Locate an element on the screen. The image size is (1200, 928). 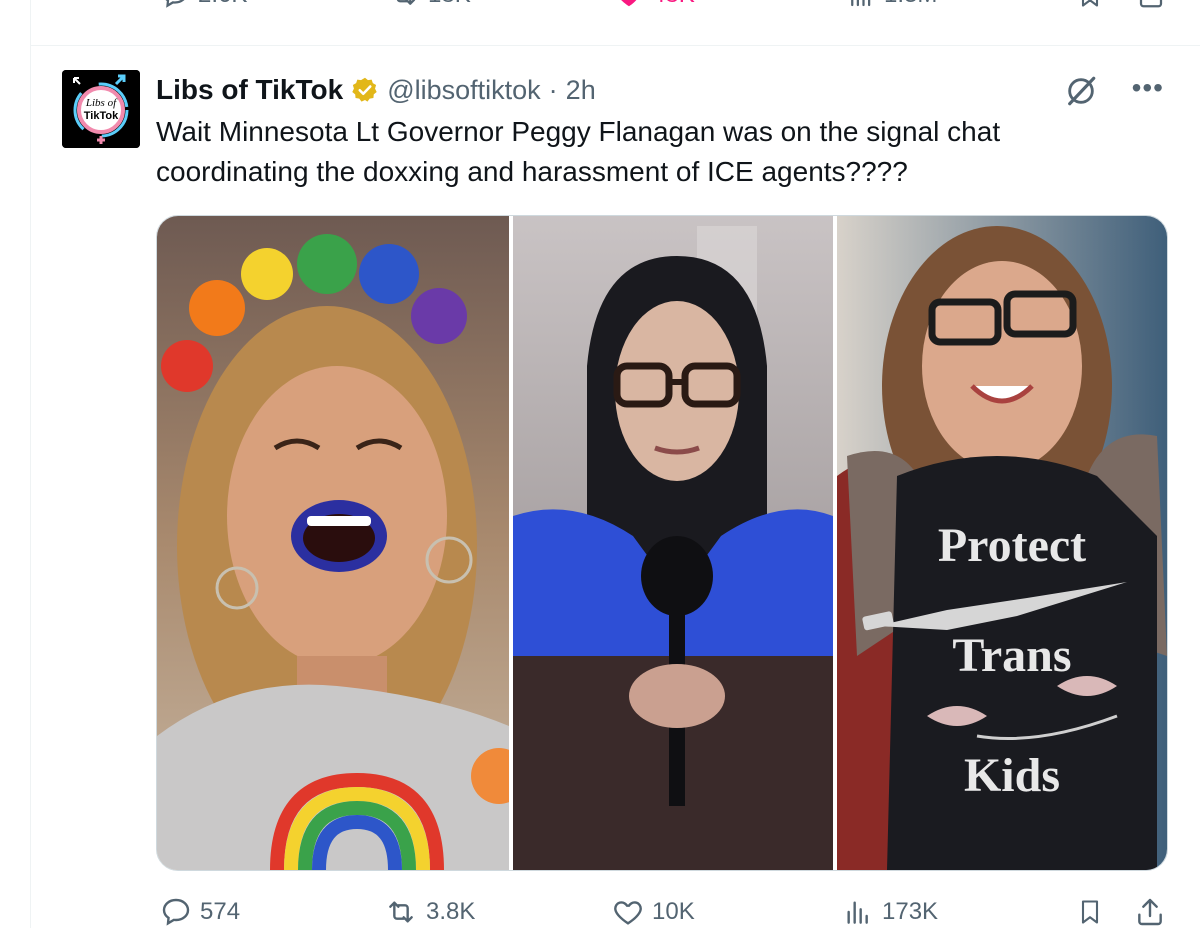
tweet-header: Libs of TikTok @libsoftiktok · 2h is located at coordinates (376, 90).